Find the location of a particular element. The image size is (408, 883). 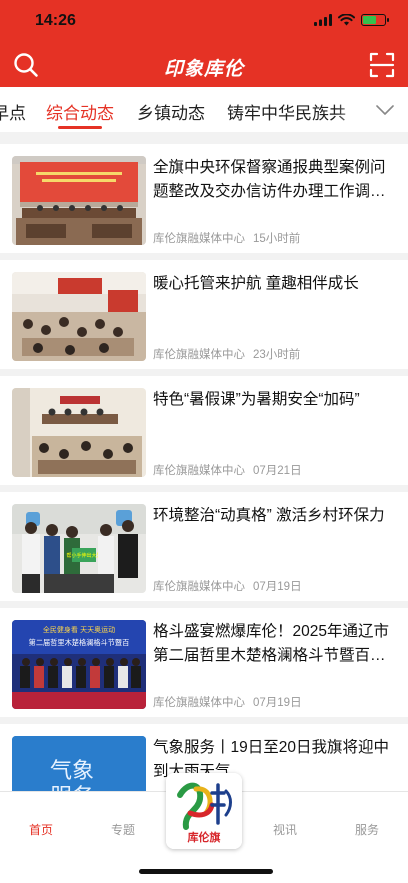

status-icons is located at coordinates (351, 20).